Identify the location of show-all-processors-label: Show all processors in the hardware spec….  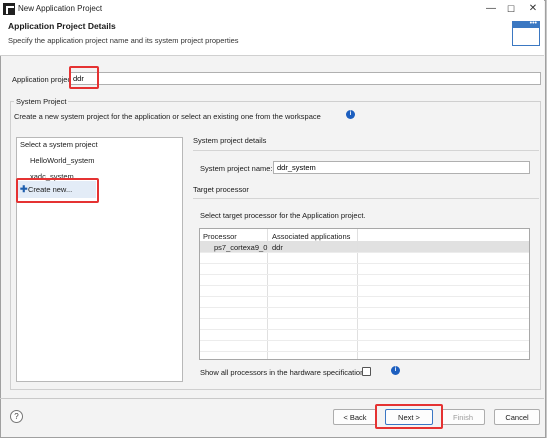
(282, 372).